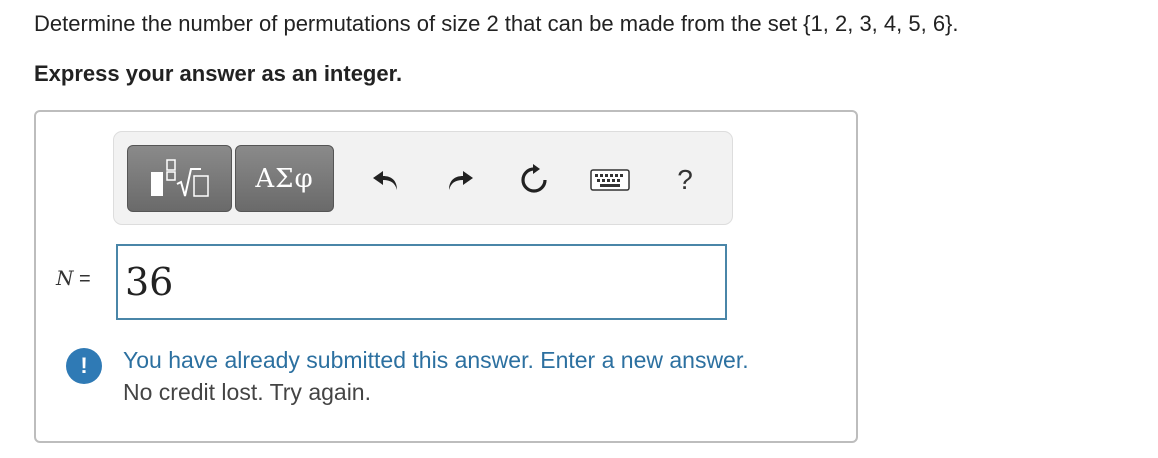 The image size is (1158, 458). What do you see at coordinates (218, 73) in the screenshot?
I see `answer-instruction: Express your answer as an integer.` at bounding box center [218, 73].